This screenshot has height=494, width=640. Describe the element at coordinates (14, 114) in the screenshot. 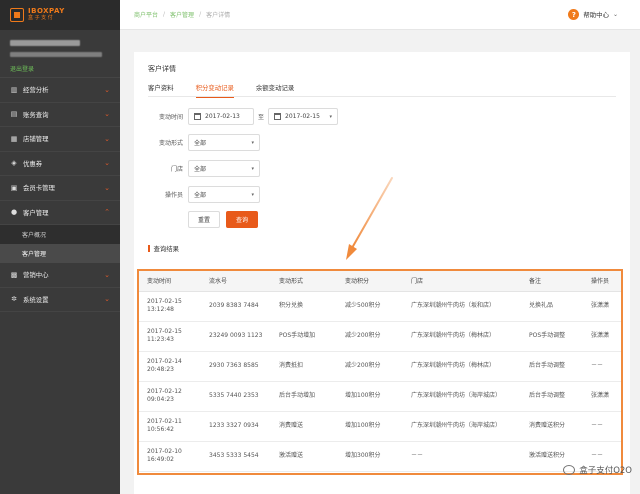

I see `ledger-icon: ▤` at that location.